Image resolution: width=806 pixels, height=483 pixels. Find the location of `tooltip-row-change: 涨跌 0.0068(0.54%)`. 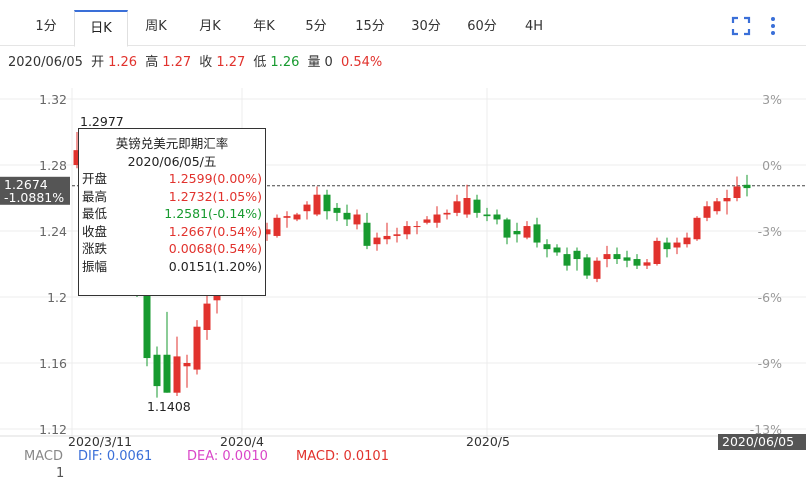

tooltip-row-change: 涨跌 0.0068(0.54%) is located at coordinates (172, 249).